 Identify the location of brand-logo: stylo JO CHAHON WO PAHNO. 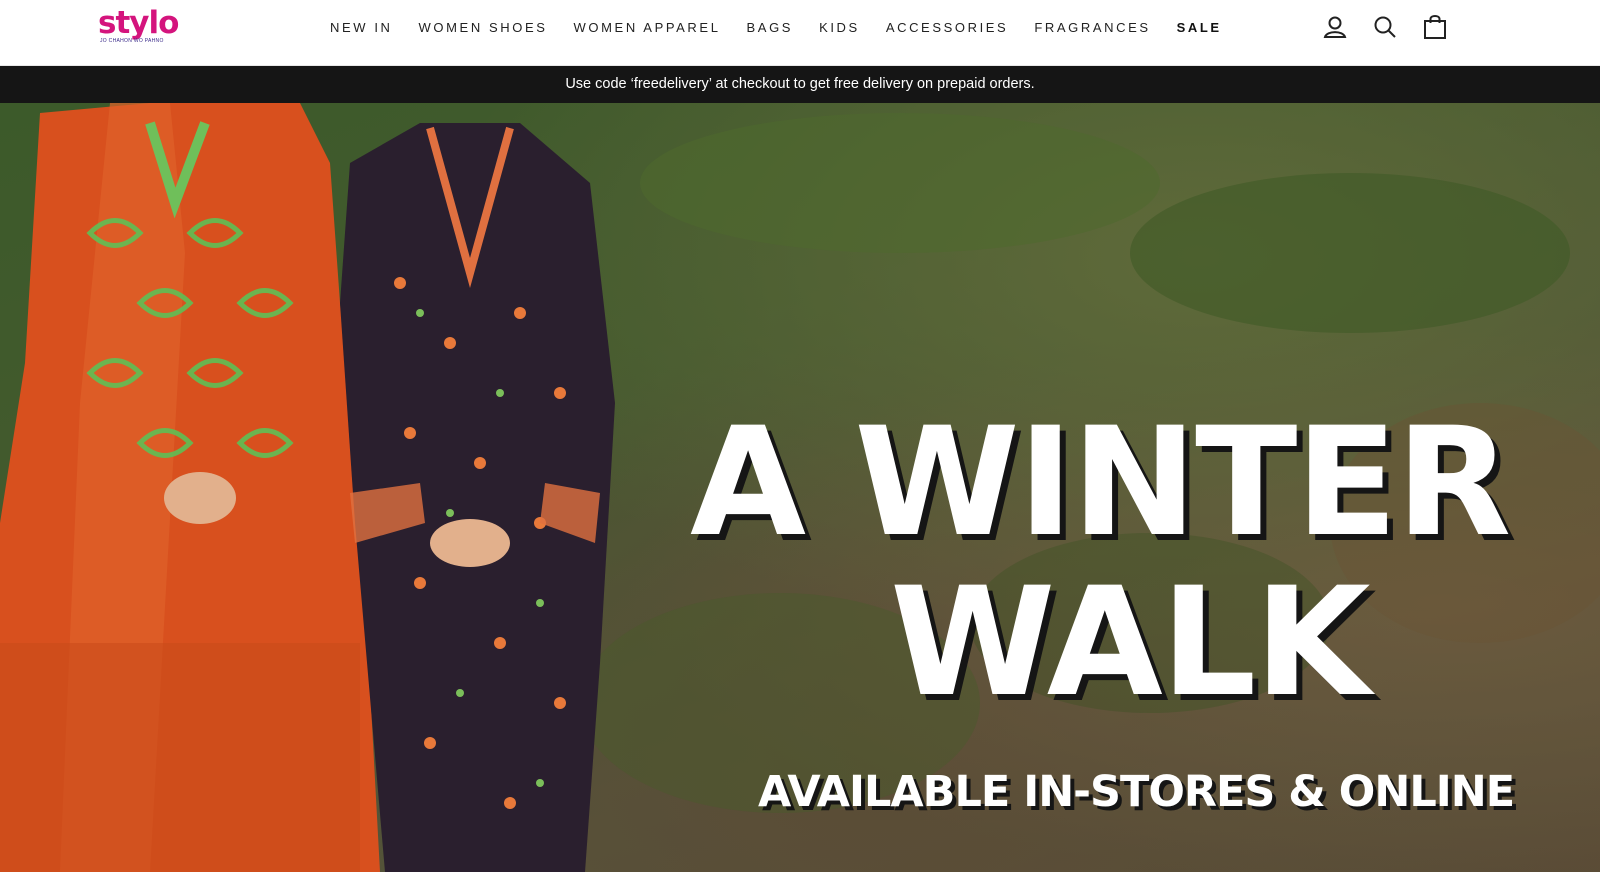
(144, 27).